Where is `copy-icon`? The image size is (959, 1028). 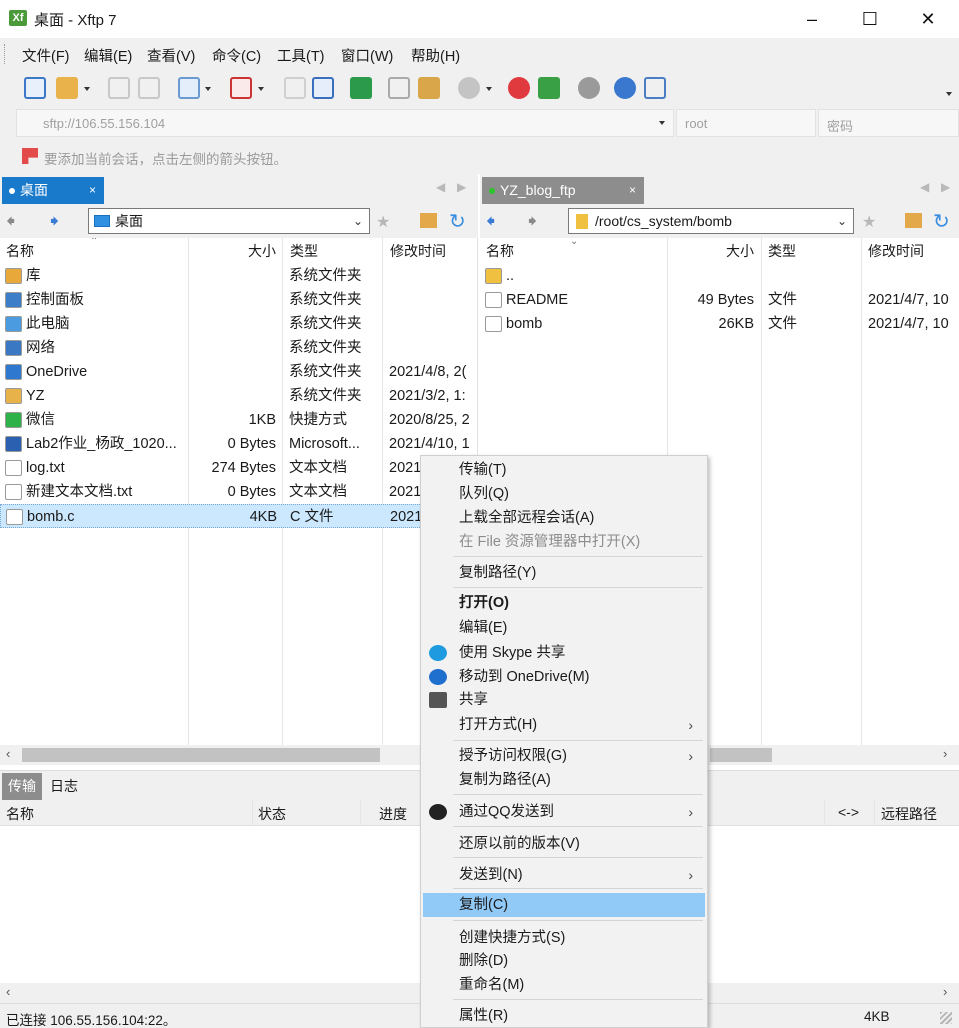 copy-icon is located at coordinates (399, 88).